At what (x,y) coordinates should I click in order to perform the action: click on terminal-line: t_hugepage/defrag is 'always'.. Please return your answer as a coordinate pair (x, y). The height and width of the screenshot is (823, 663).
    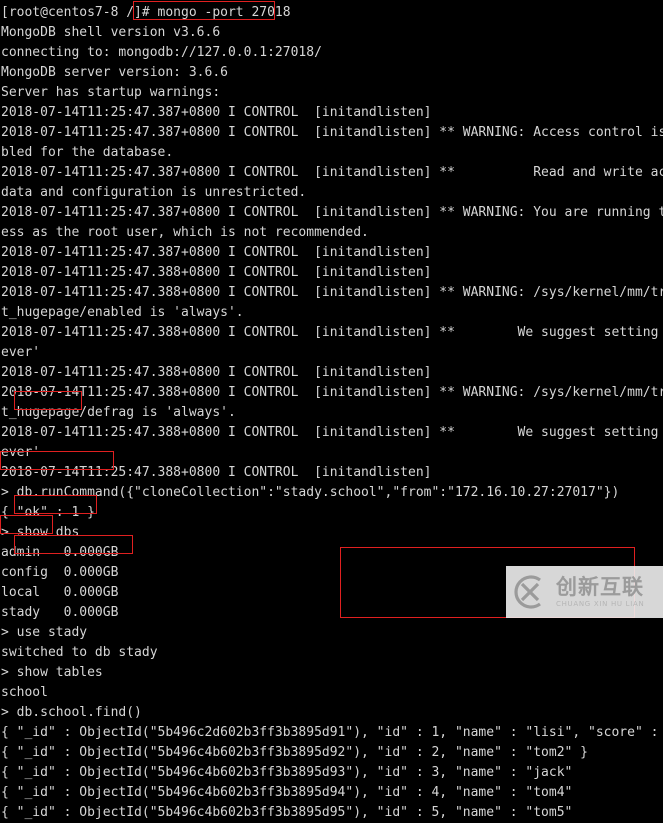
    Looking at the image, I should click on (118, 412).